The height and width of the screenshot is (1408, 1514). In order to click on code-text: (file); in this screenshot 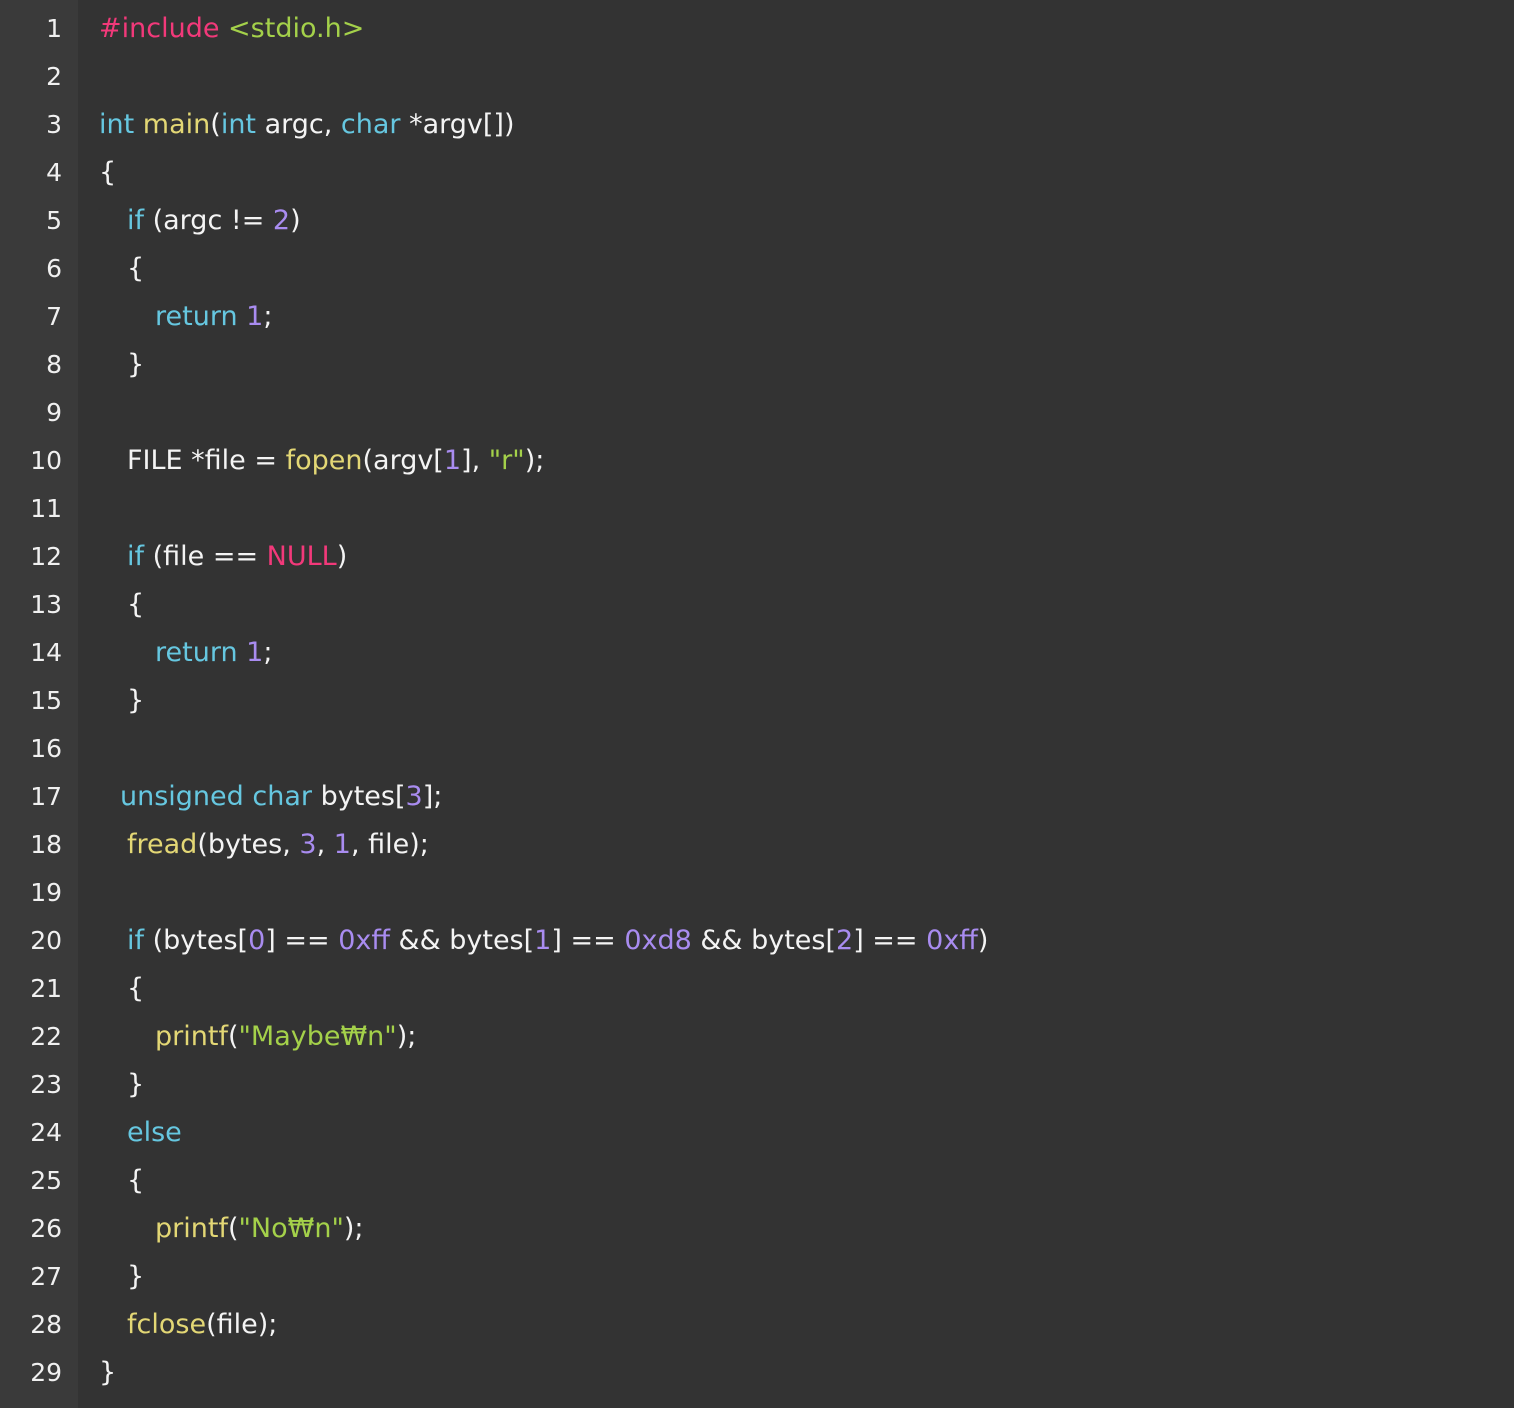, I will do `click(242, 1324)`.